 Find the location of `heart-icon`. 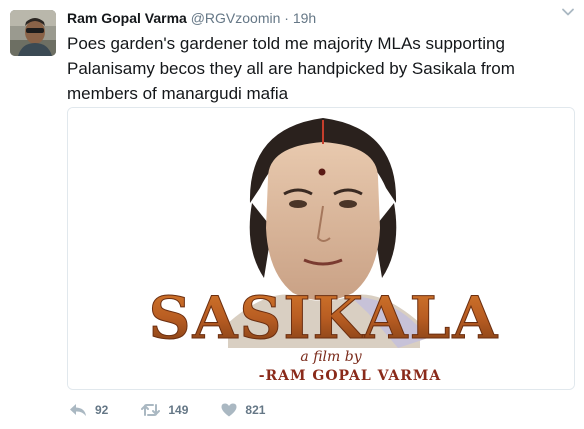

heart-icon is located at coordinates (229, 410).